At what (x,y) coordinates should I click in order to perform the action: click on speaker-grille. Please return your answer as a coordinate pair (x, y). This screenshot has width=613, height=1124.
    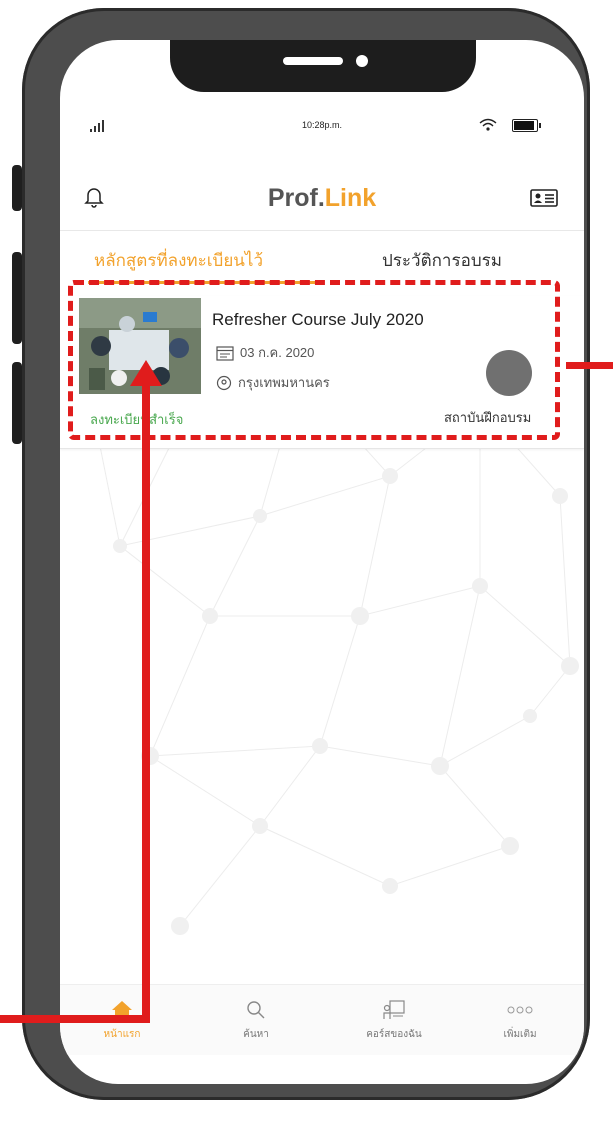
    Looking at the image, I should click on (313, 61).